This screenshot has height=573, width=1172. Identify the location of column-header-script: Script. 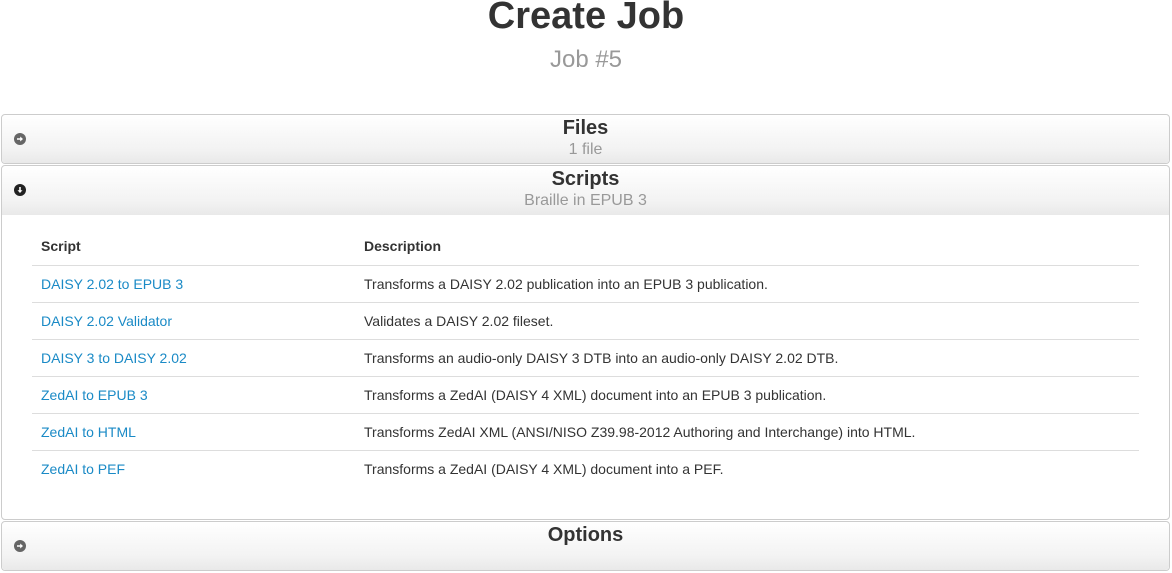
(193, 247).